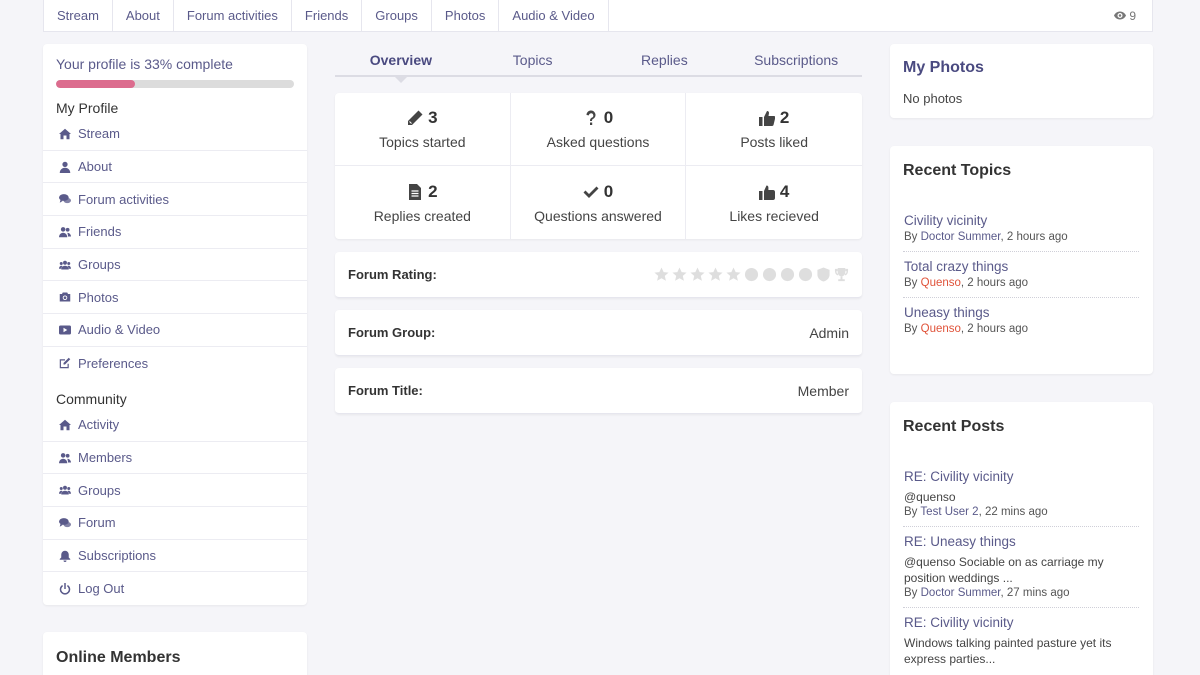  Describe the element at coordinates (415, 117) in the screenshot. I see `pencil-icon` at that location.